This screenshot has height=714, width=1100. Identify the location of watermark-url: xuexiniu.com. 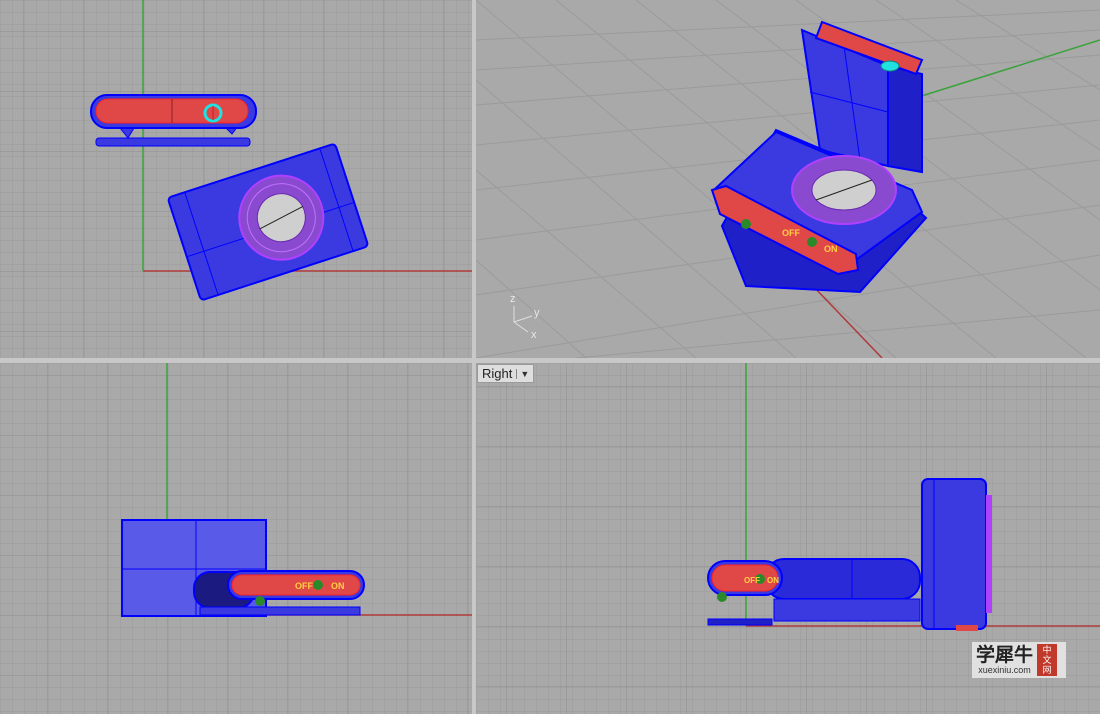
(1004, 670).